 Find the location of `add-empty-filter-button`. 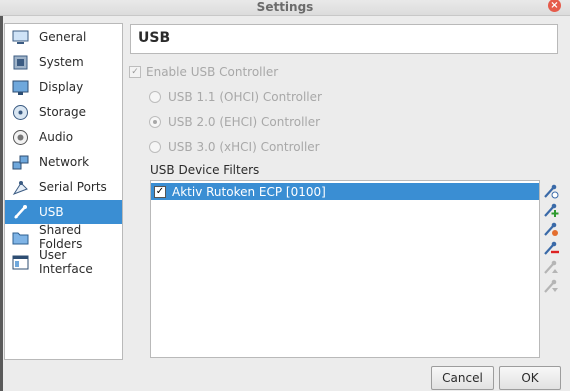

add-empty-filter-button is located at coordinates (551, 191).